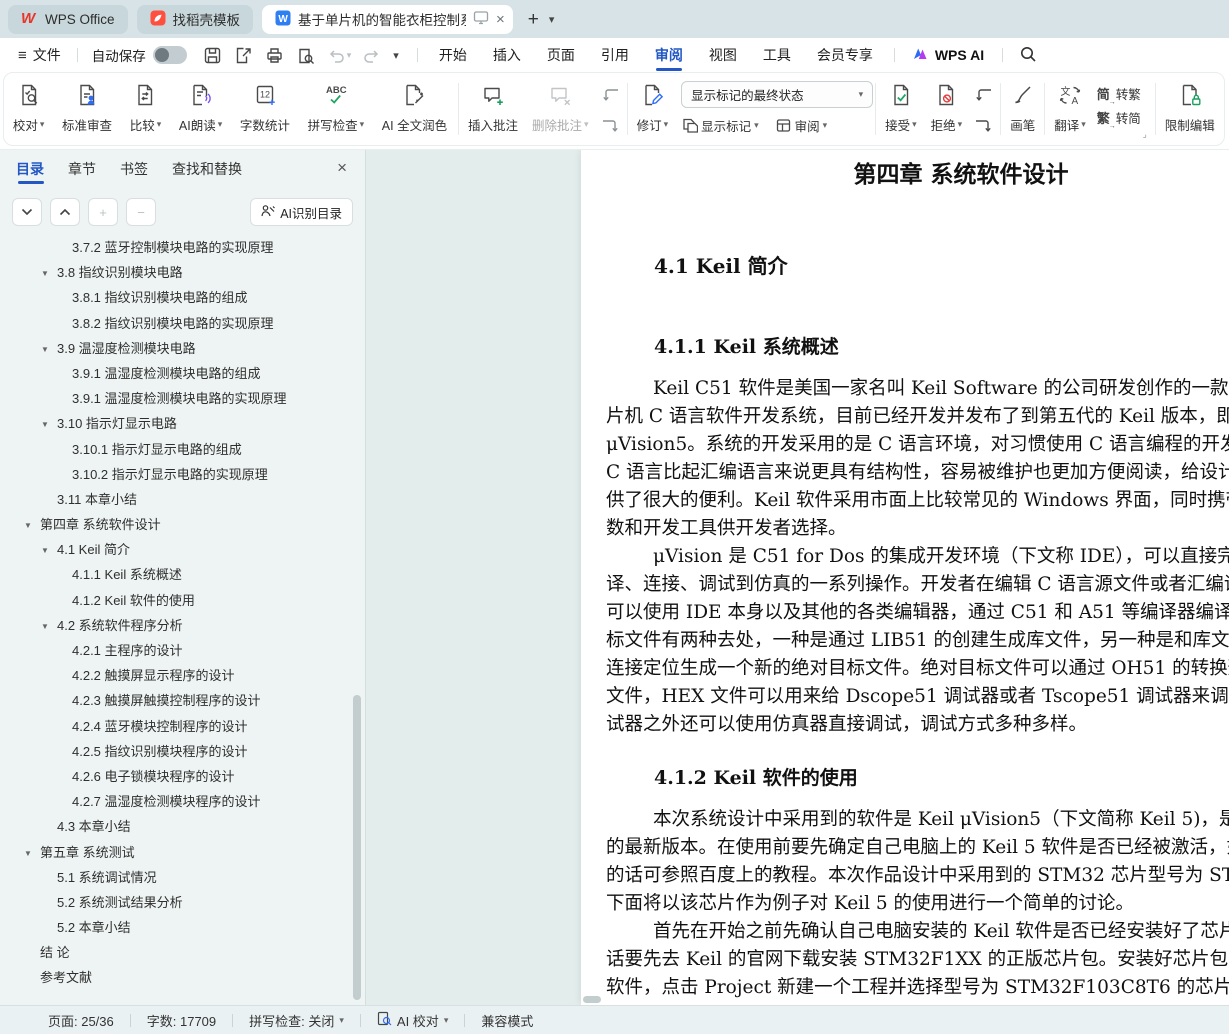  I want to click on print-preview-icon, so click(305, 55).